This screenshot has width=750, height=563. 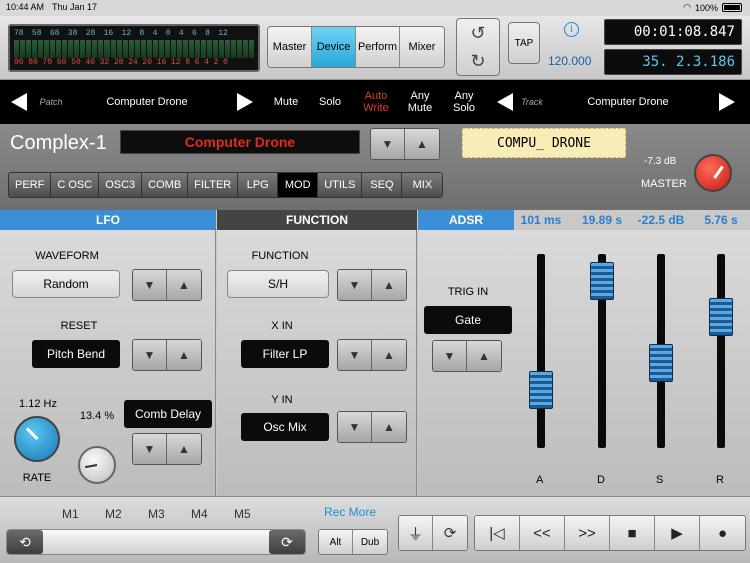 What do you see at coordinates (484, 356) in the screenshot?
I see `trig-in-up-button: ▲` at bounding box center [484, 356].